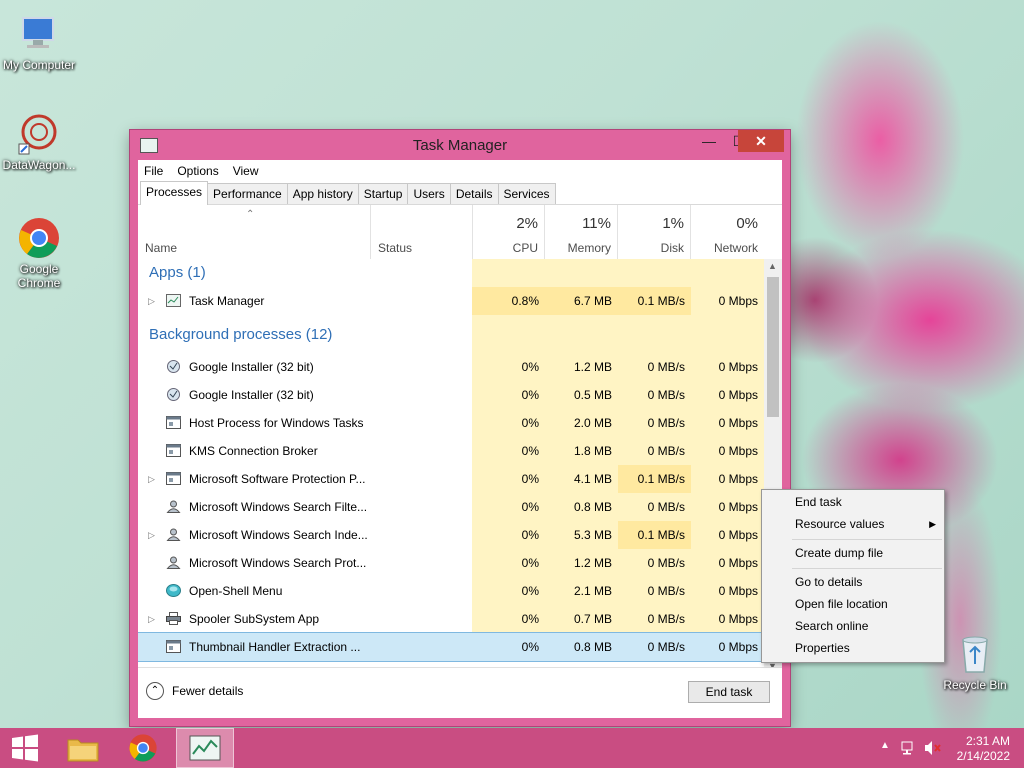 The height and width of the screenshot is (768, 1024). I want to click on network-icon, so click(909, 748).